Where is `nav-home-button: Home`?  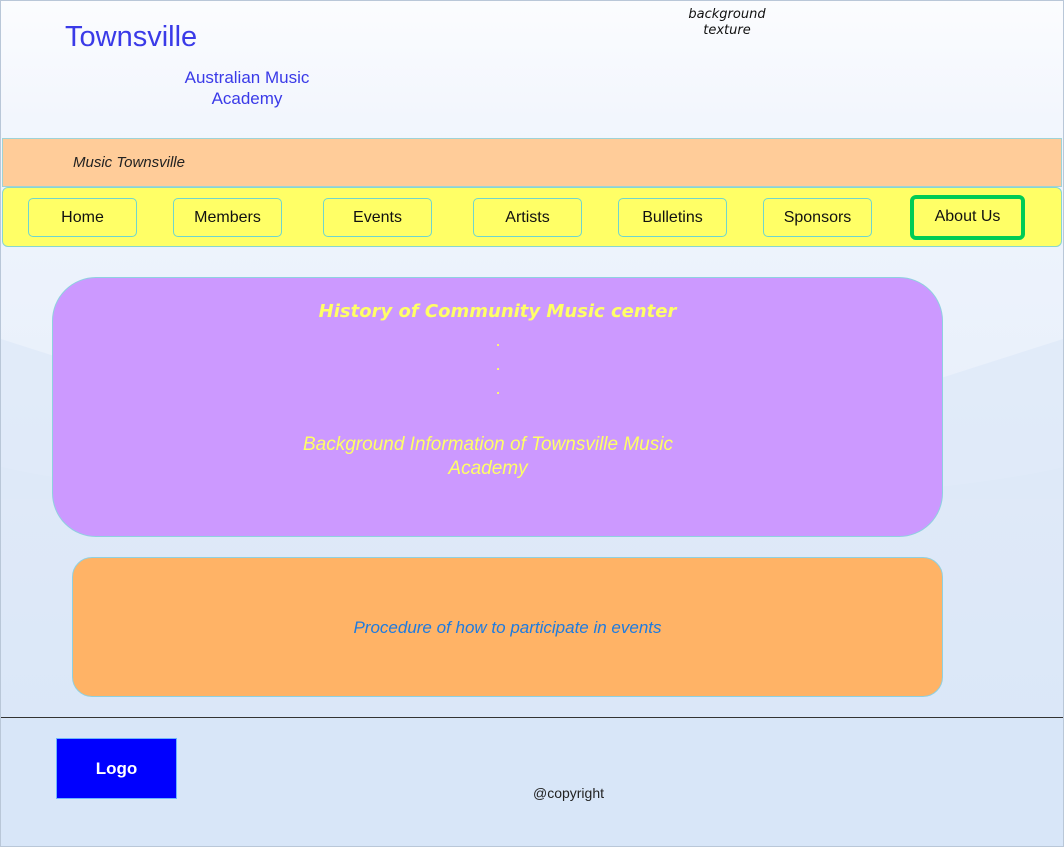
nav-home-button: Home is located at coordinates (82, 217).